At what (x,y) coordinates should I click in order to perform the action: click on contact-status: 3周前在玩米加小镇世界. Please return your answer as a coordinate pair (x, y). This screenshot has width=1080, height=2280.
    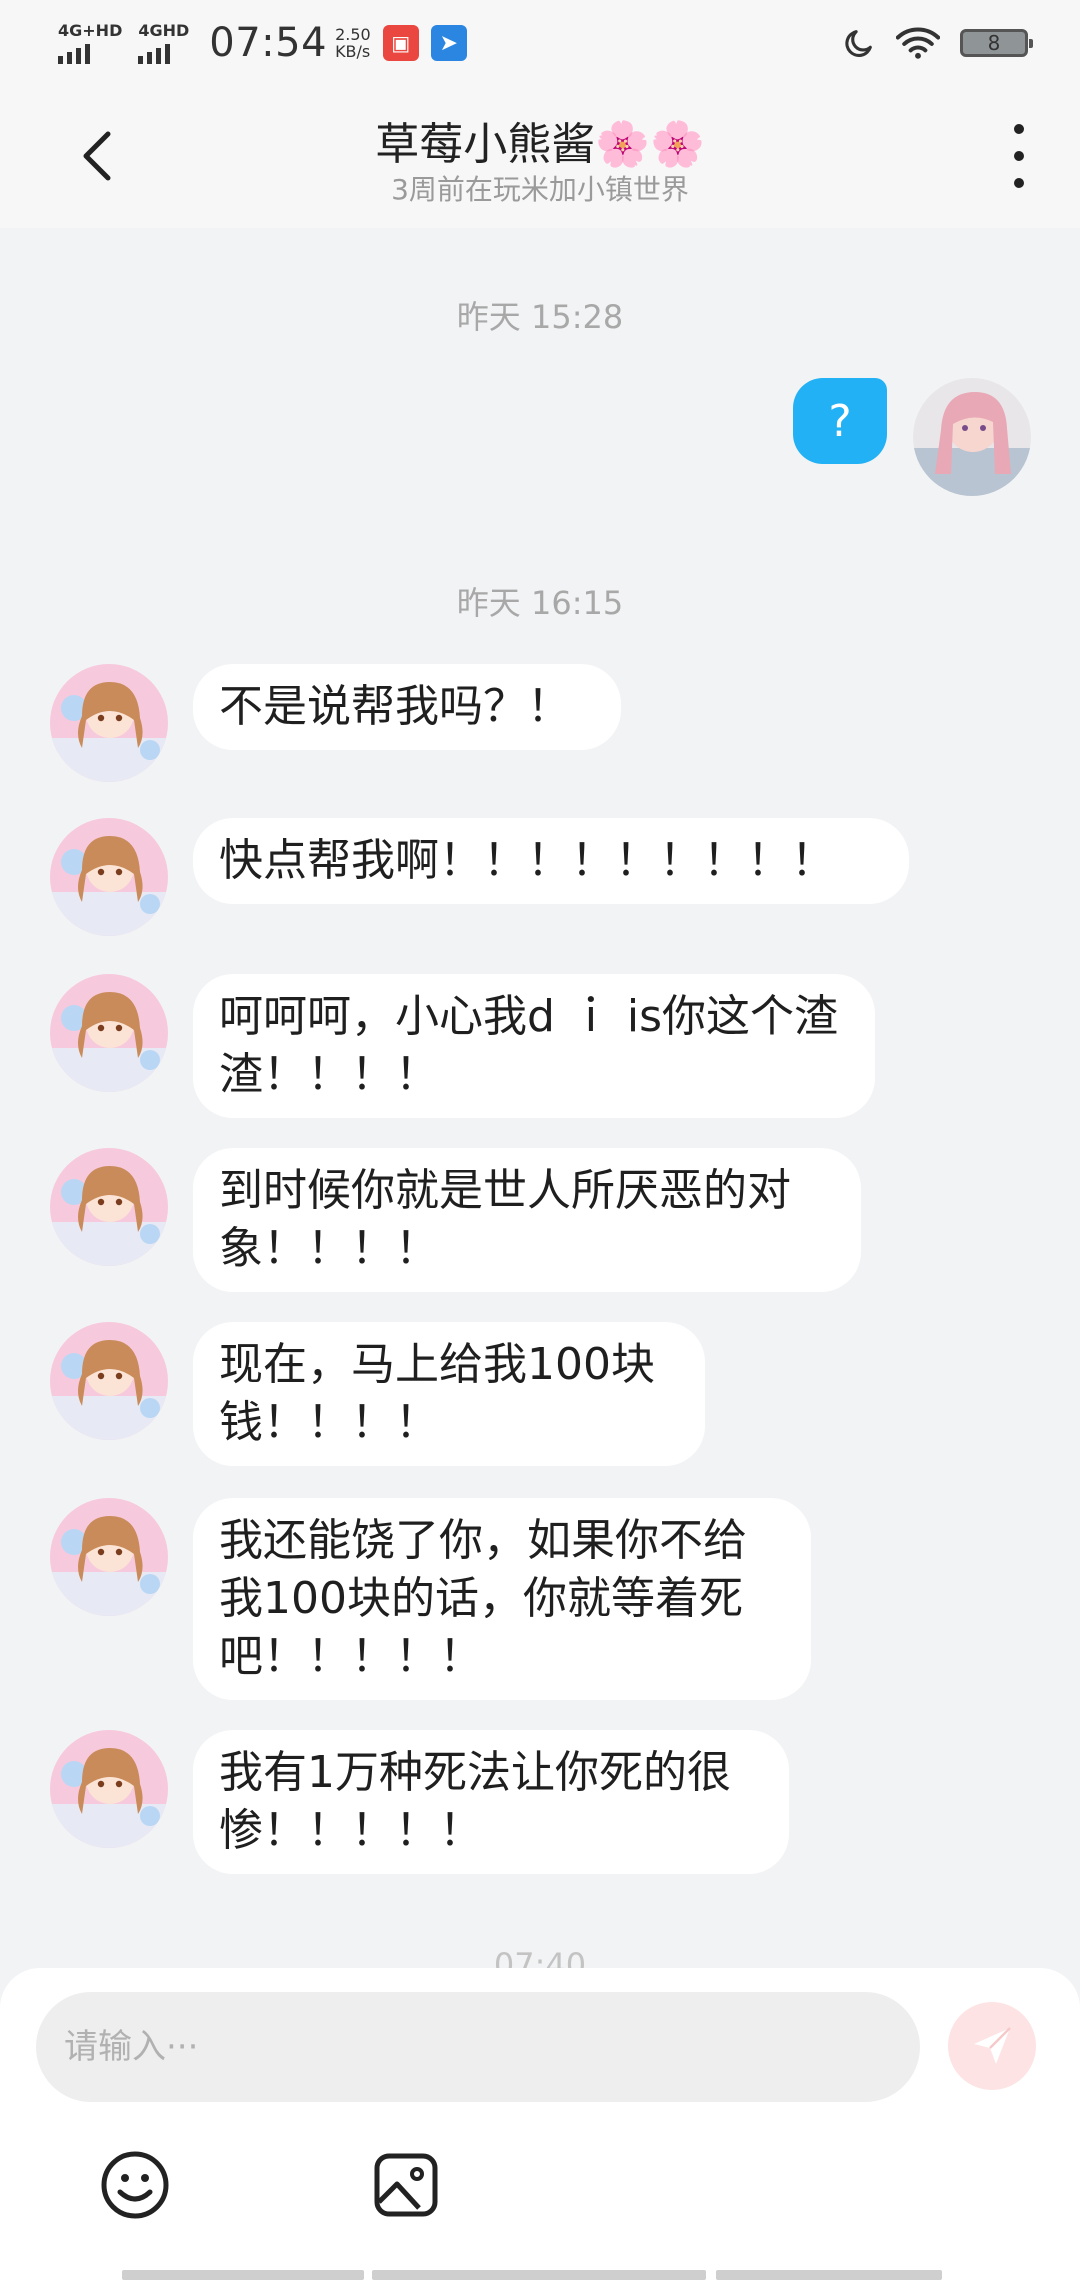
    Looking at the image, I should click on (540, 189).